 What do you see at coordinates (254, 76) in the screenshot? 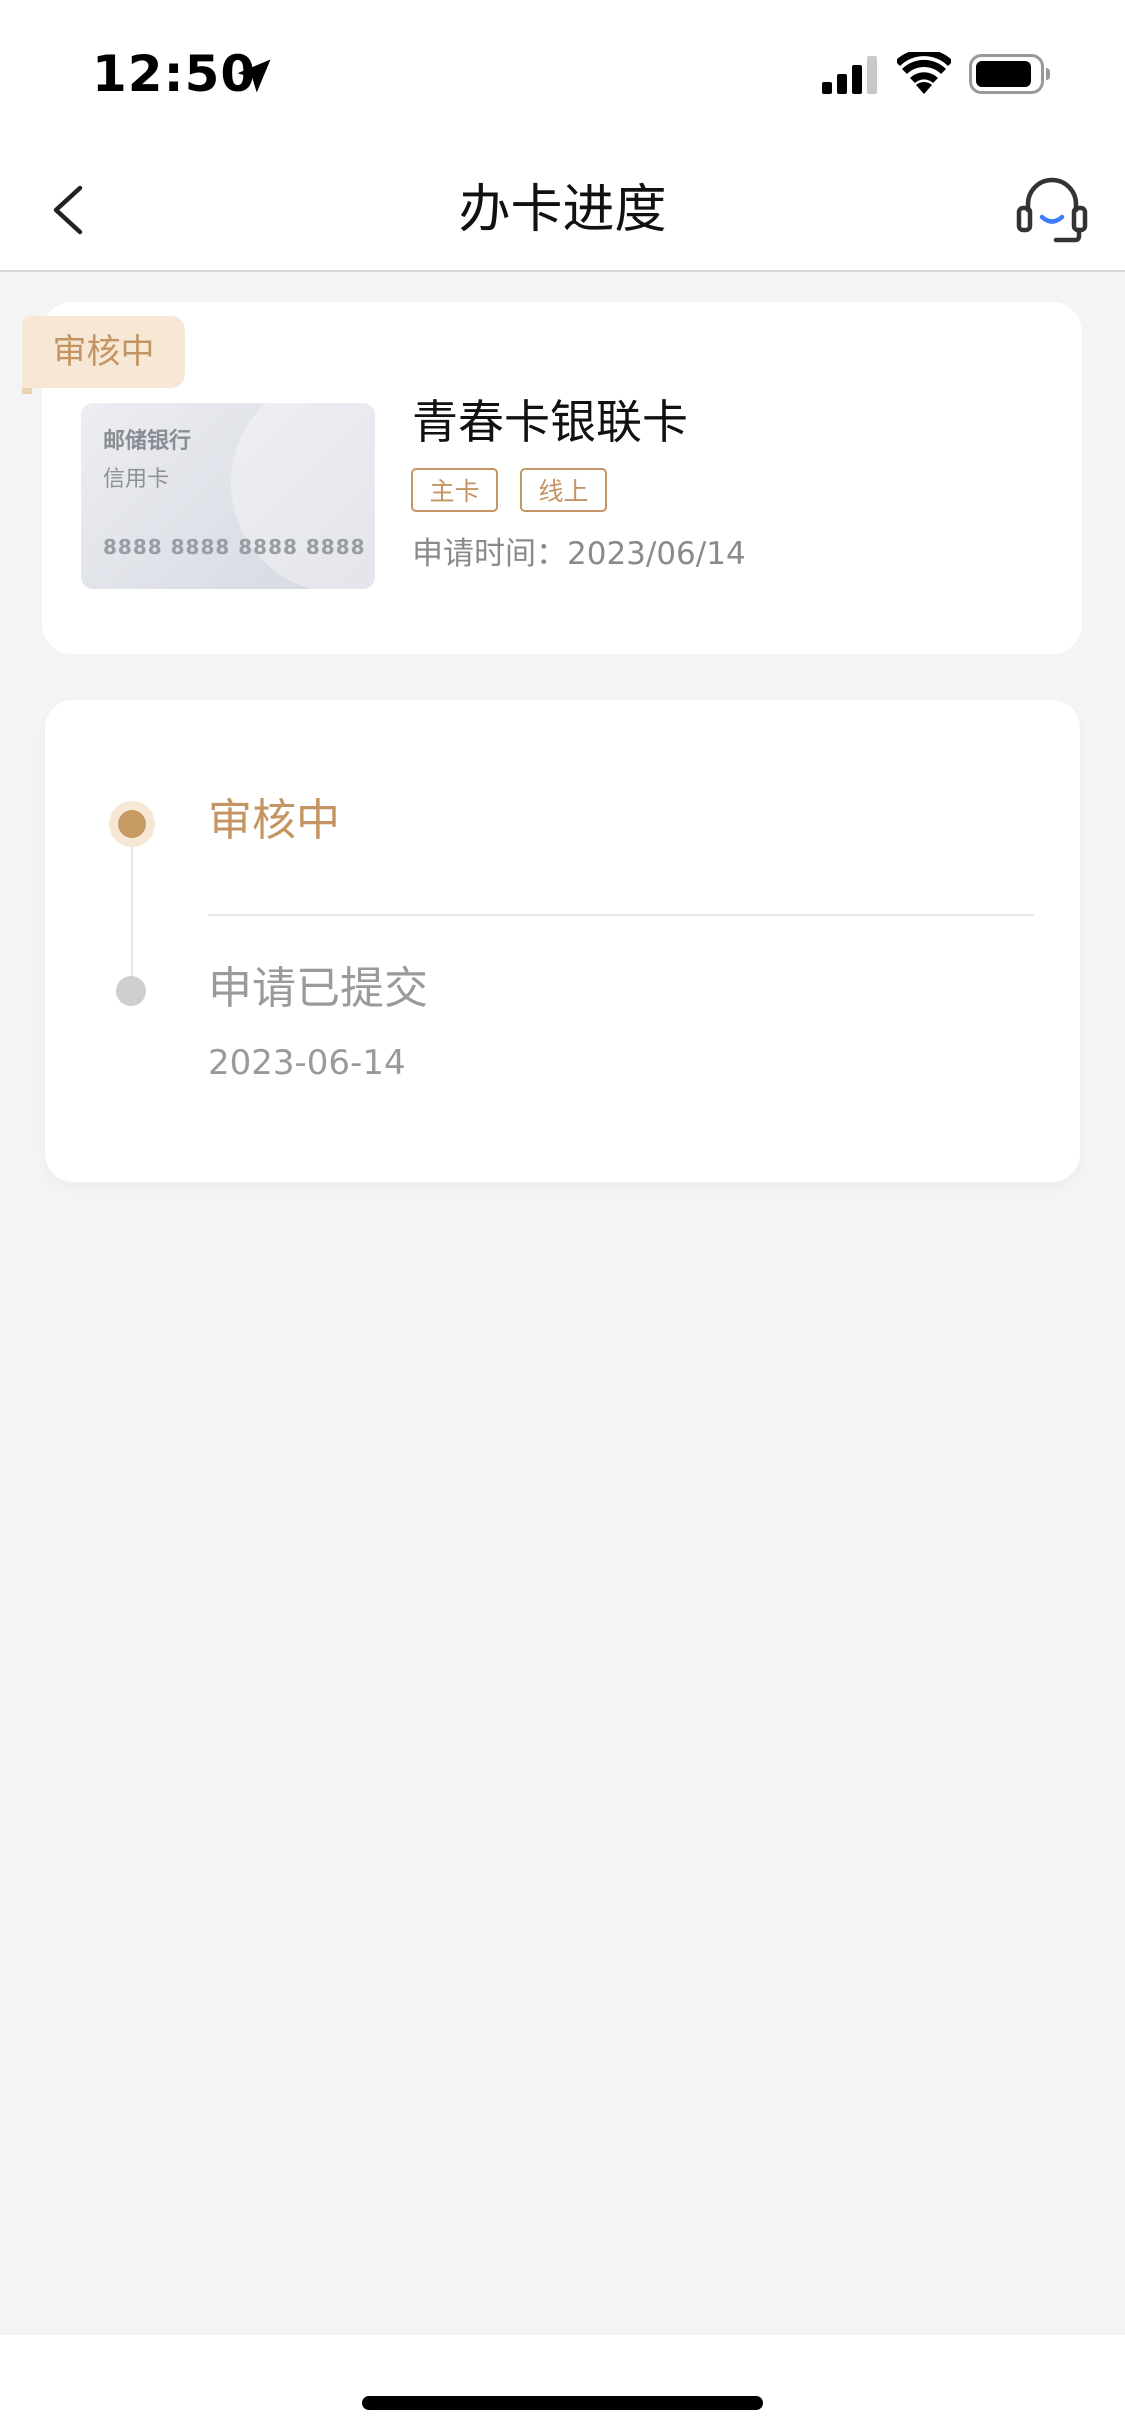
I see `location-arrow-icon` at bounding box center [254, 76].